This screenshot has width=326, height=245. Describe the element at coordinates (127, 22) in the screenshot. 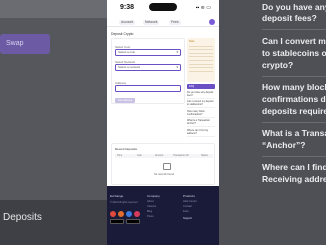

I see `top-chip-account: Account` at that location.